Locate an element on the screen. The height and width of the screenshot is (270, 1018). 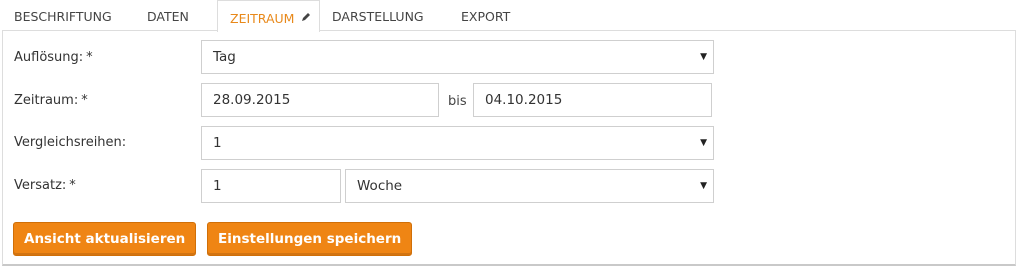
update-view-button: Ansicht aktualisieren is located at coordinates (105, 239).